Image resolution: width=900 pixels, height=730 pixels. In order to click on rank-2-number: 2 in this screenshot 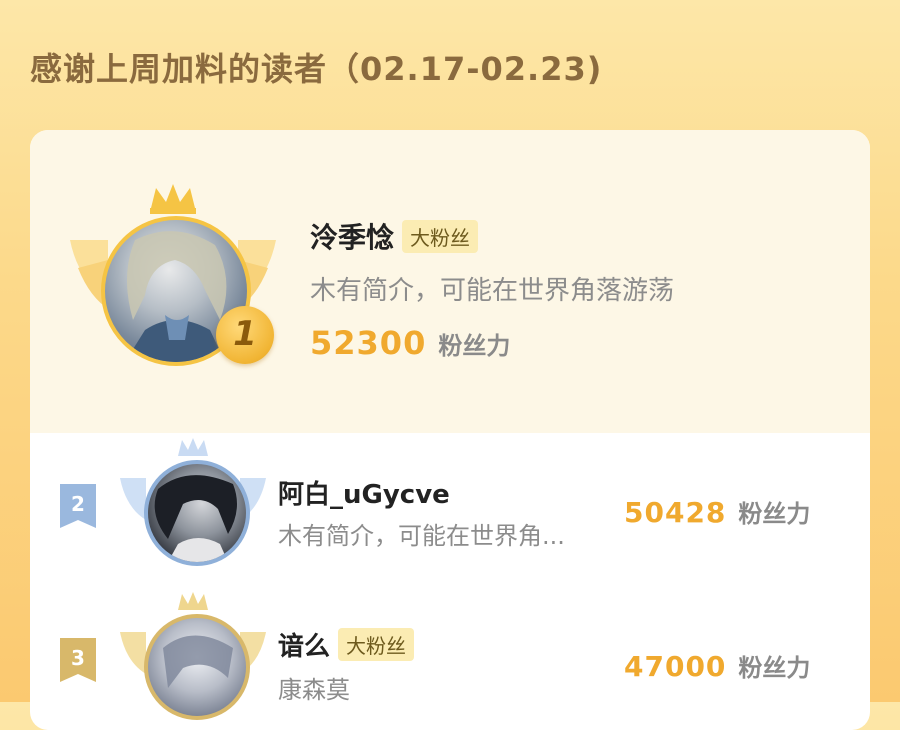, I will do `click(78, 504)`.